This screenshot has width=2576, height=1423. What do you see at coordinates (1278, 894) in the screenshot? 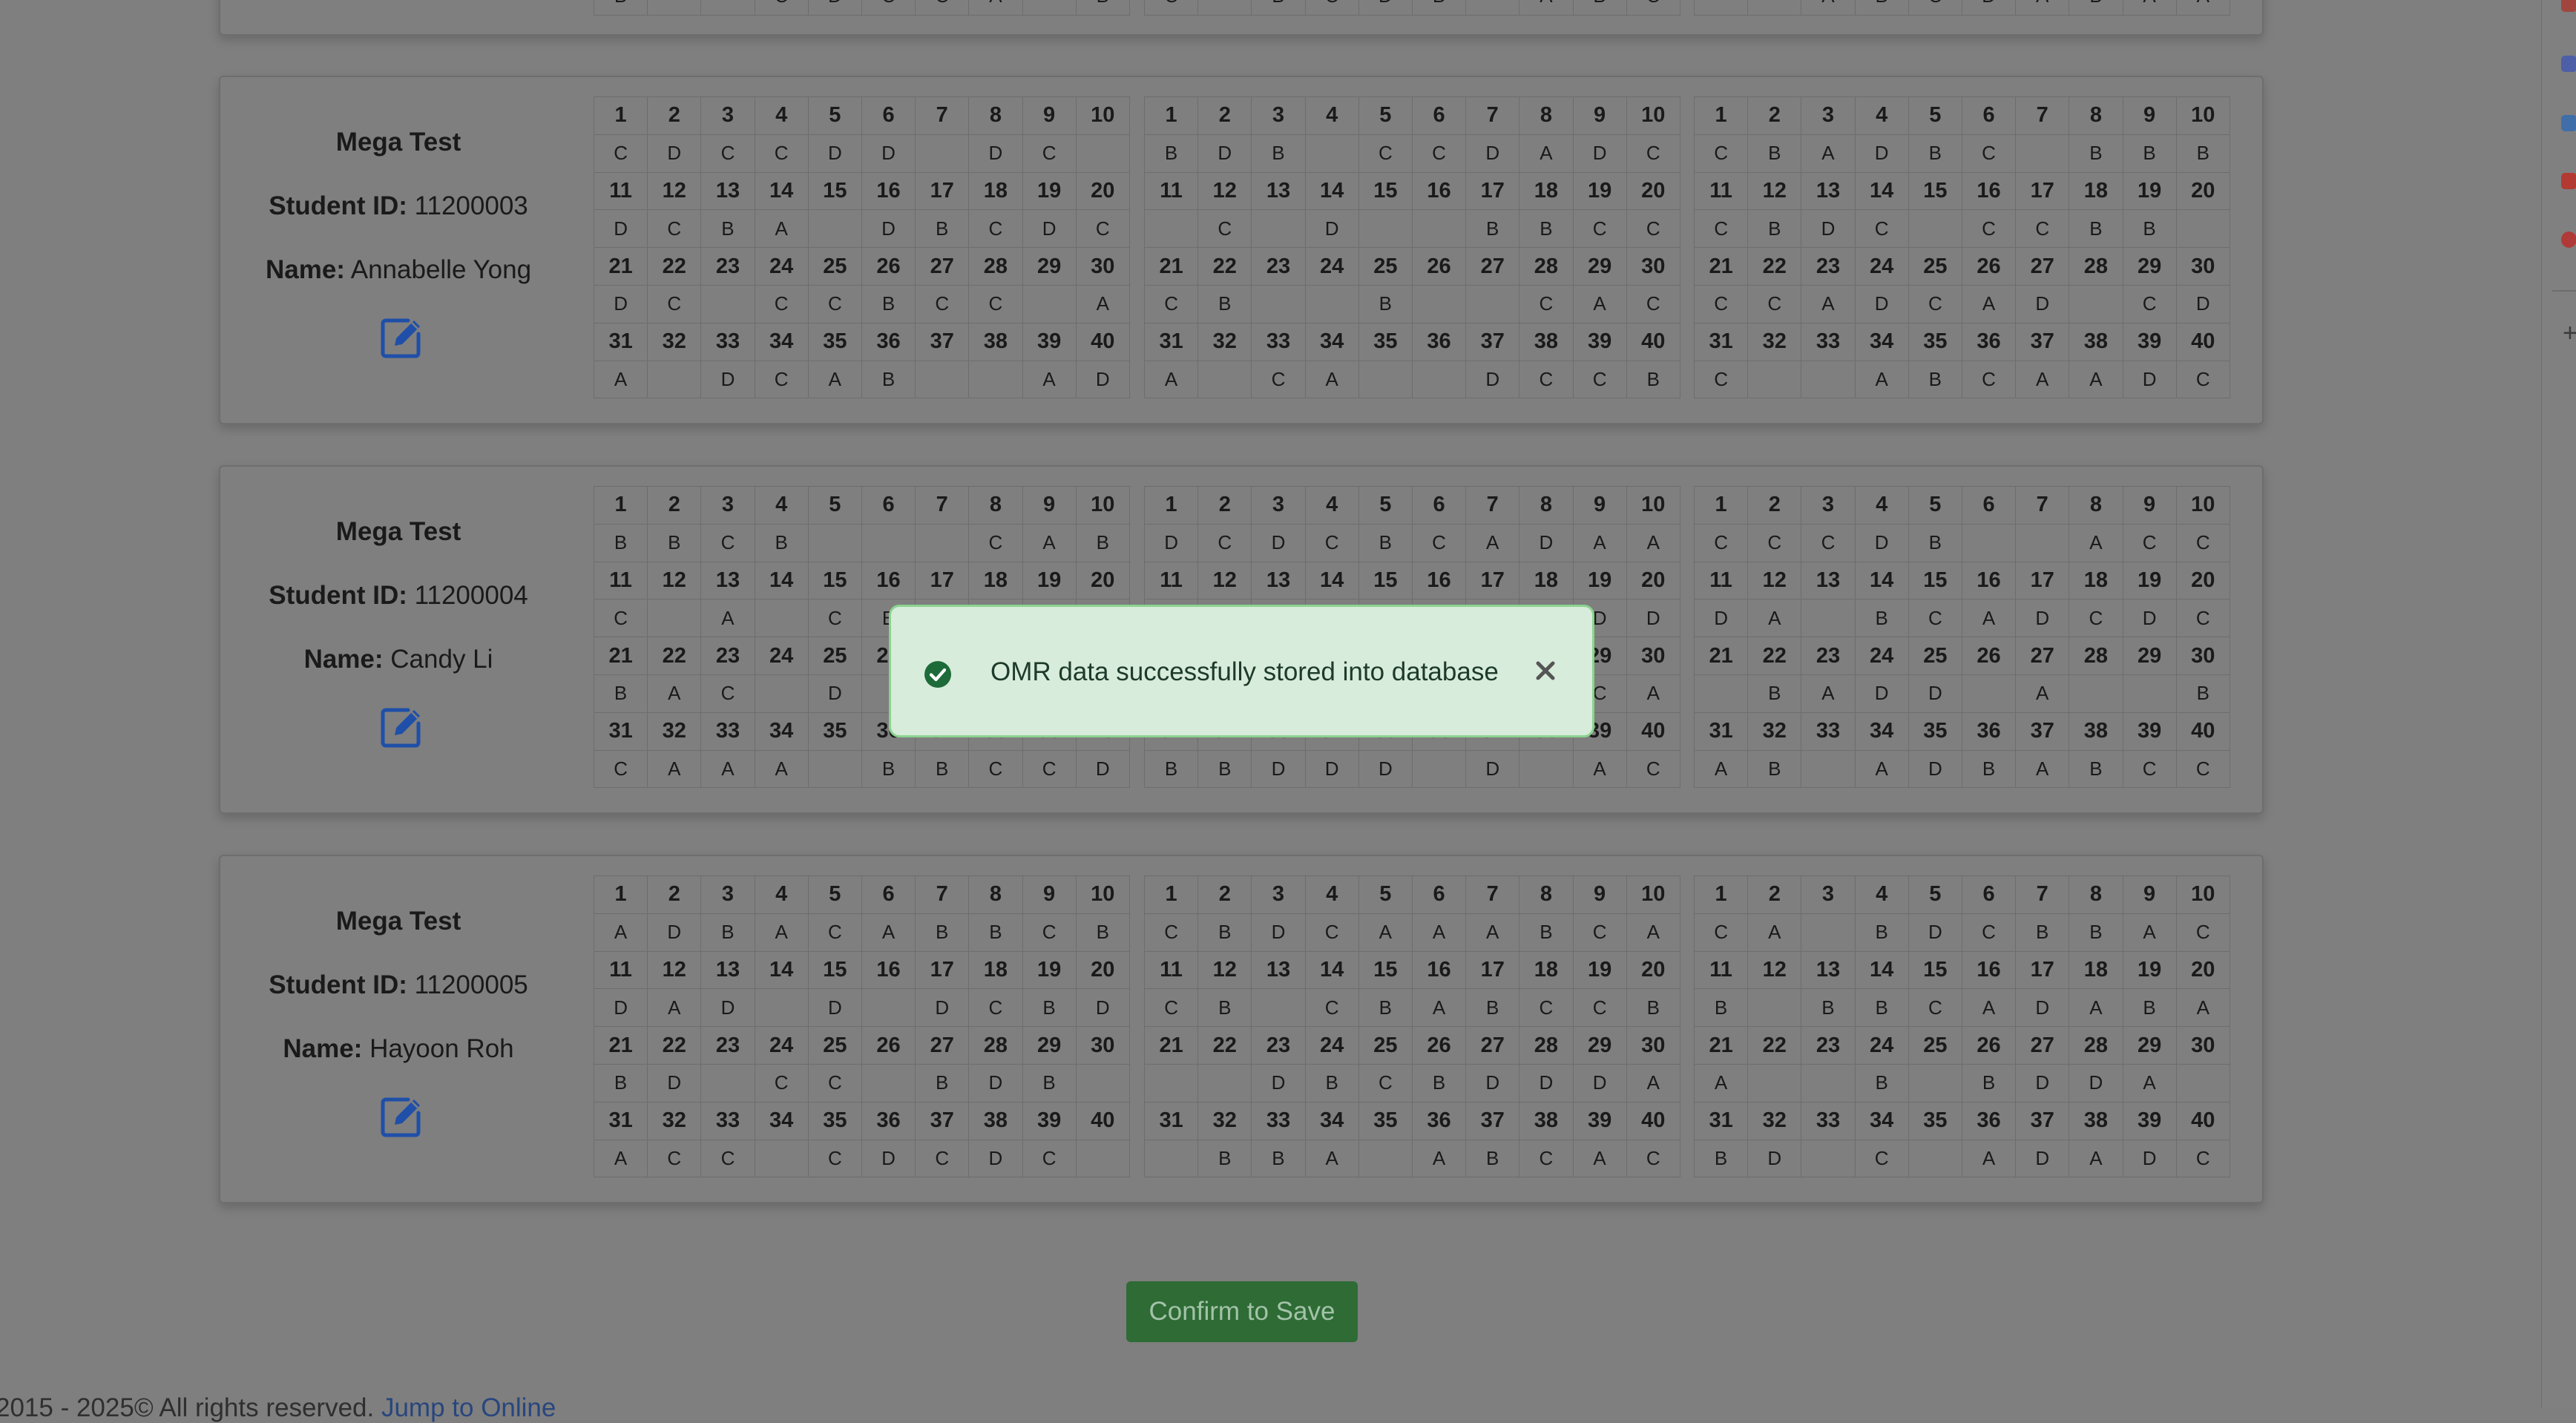
I see `question-number: 3` at bounding box center [1278, 894].